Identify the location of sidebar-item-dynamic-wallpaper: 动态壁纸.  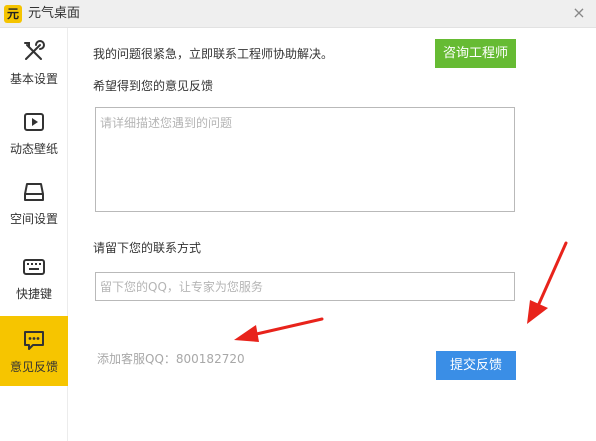
(34, 133).